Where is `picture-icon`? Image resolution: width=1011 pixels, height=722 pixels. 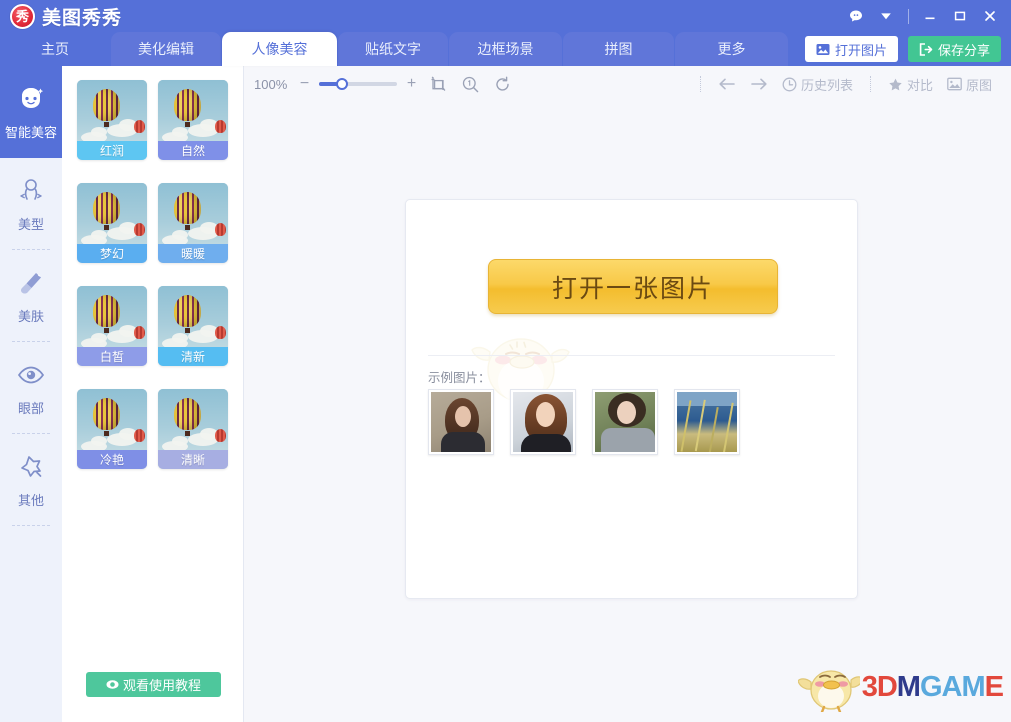
picture-icon is located at coordinates (954, 84).